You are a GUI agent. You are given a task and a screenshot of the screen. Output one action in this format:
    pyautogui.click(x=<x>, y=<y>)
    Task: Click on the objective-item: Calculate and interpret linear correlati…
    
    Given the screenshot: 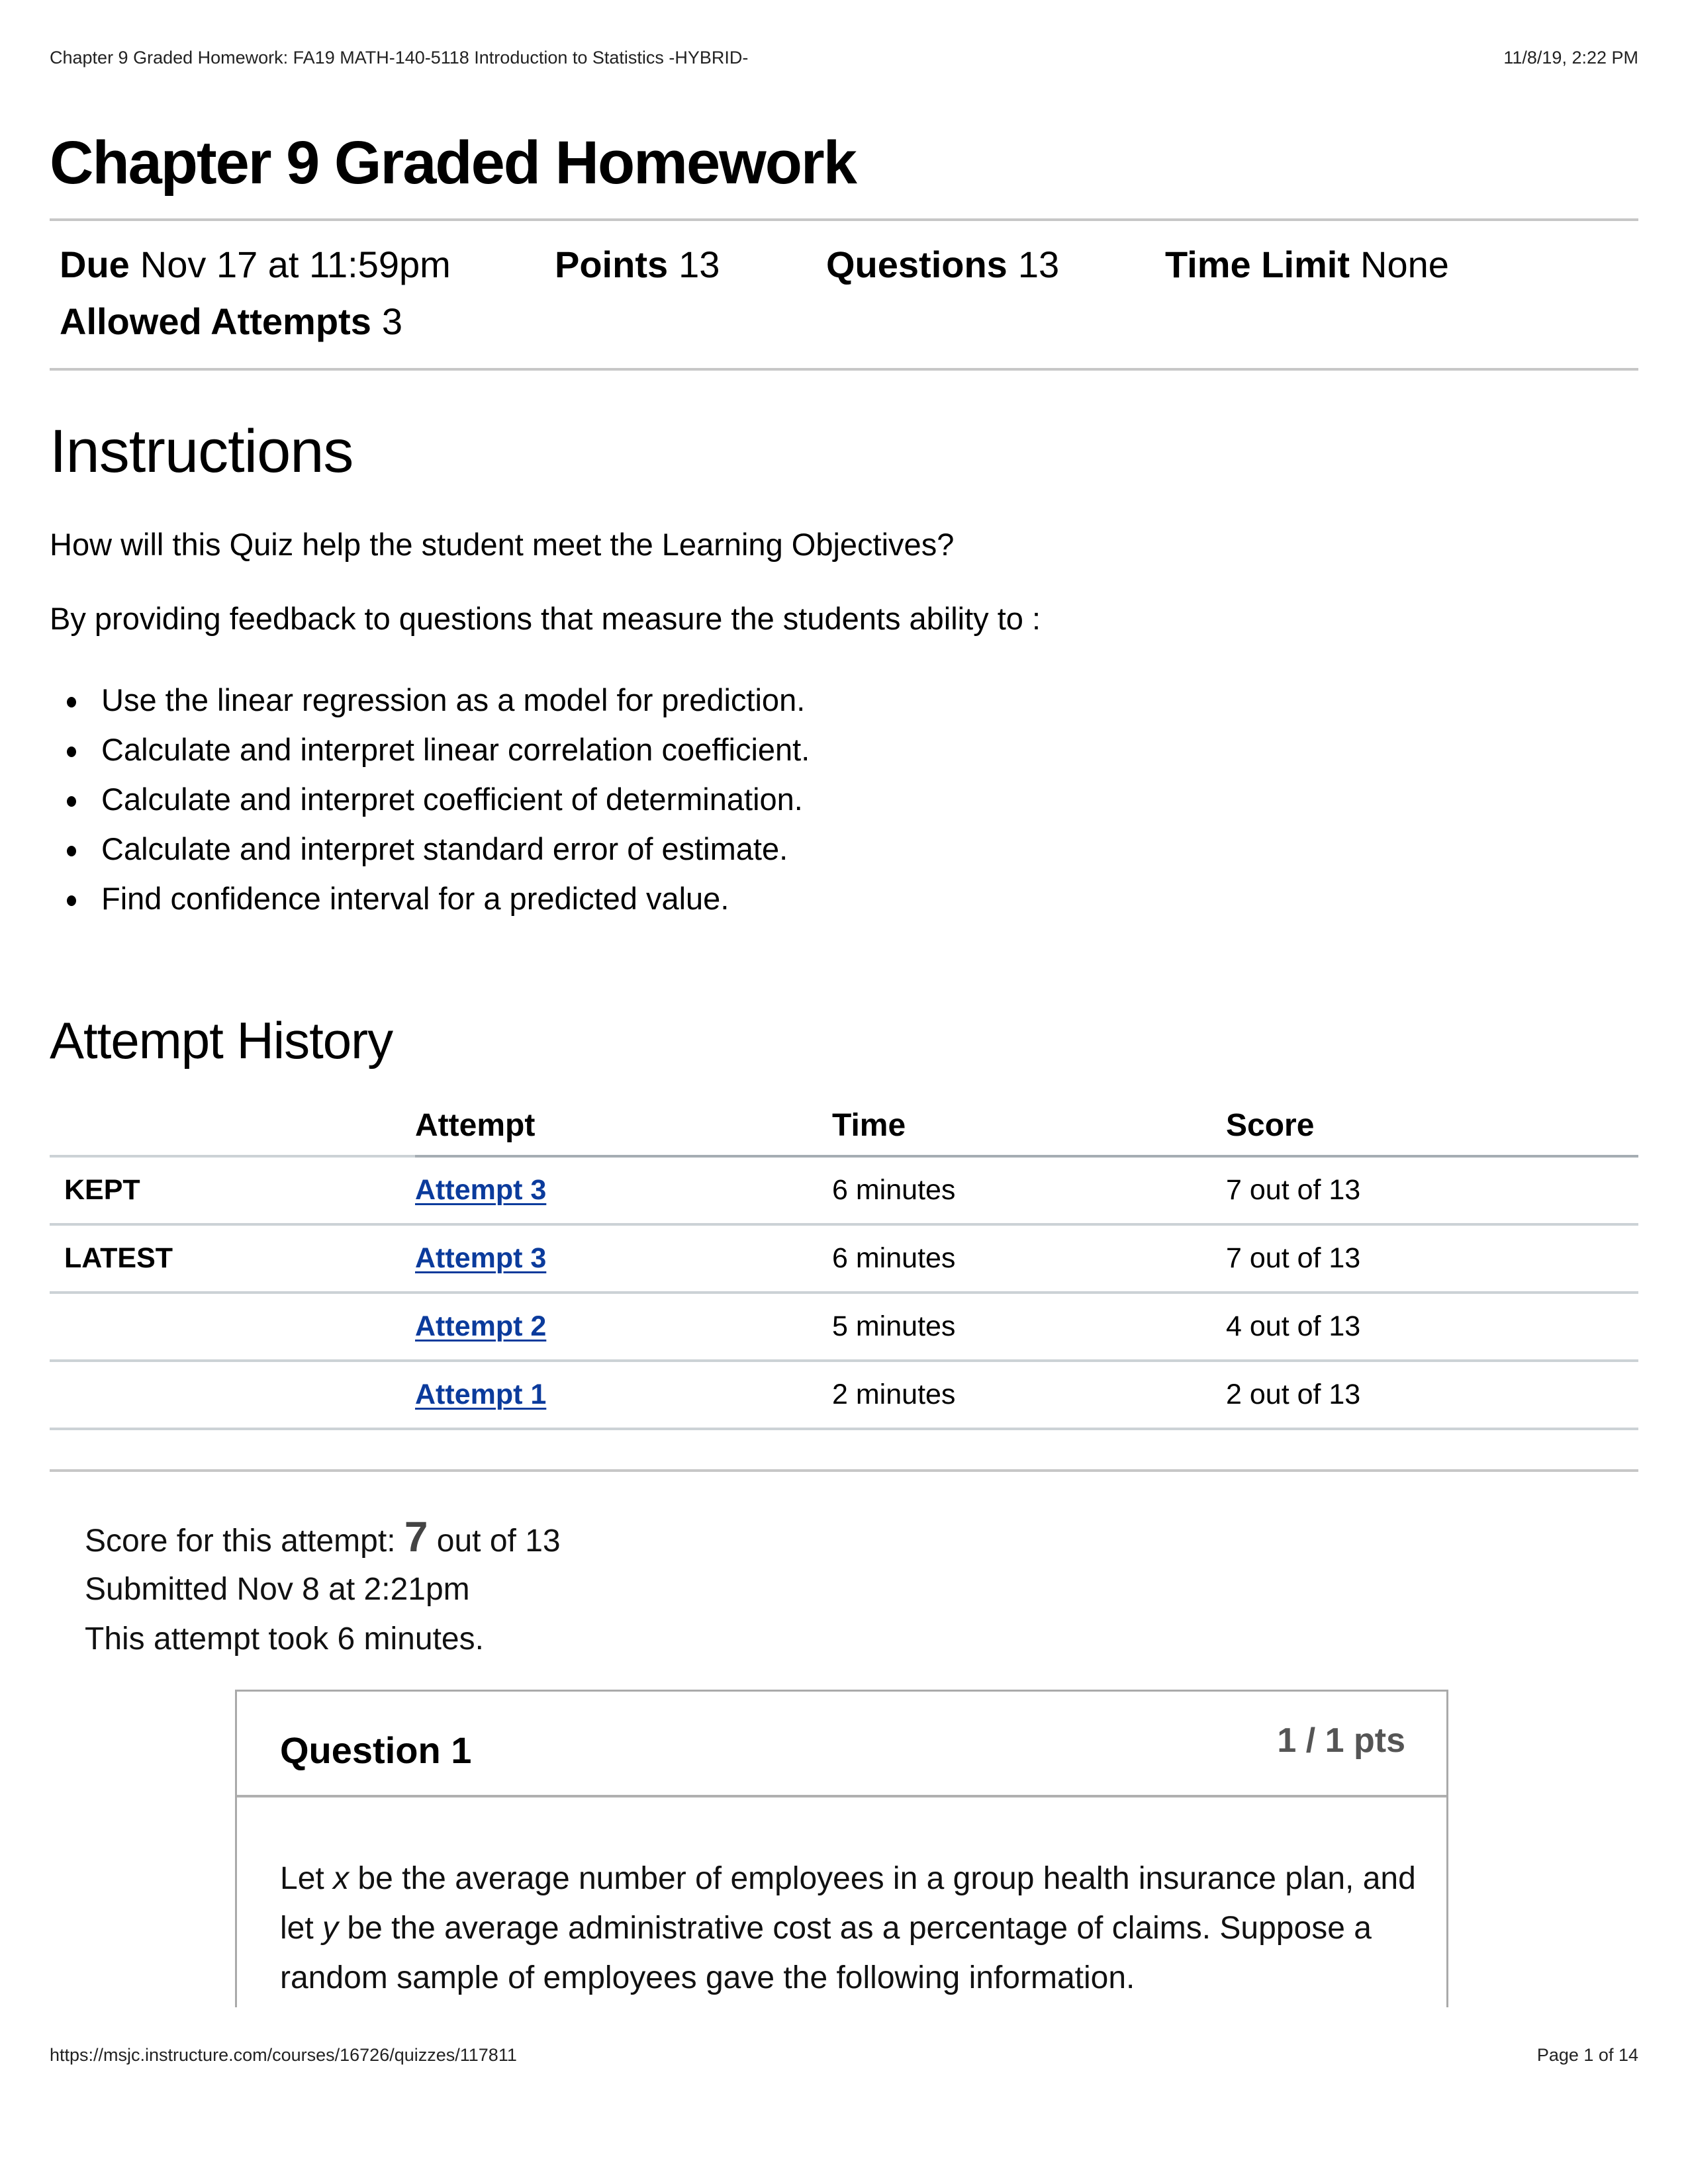 What is the action you would take?
    pyautogui.click(x=438, y=749)
    